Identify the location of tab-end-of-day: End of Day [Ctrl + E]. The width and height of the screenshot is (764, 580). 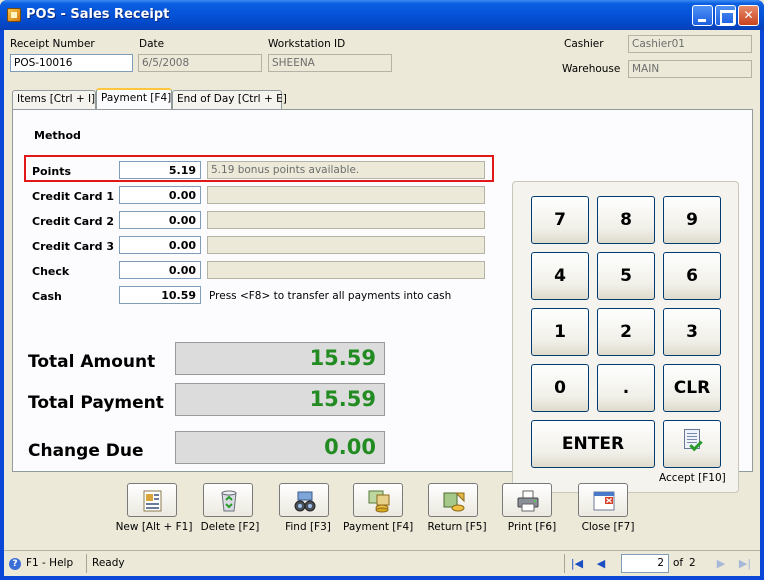
(229, 99).